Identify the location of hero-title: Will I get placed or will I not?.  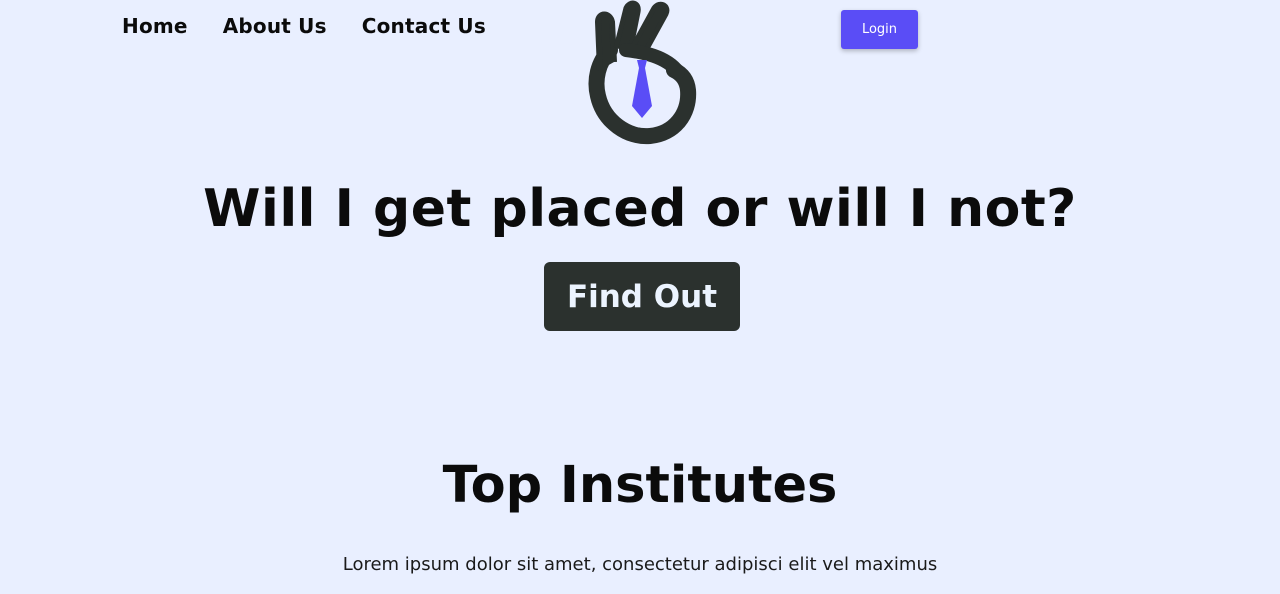
(640, 209).